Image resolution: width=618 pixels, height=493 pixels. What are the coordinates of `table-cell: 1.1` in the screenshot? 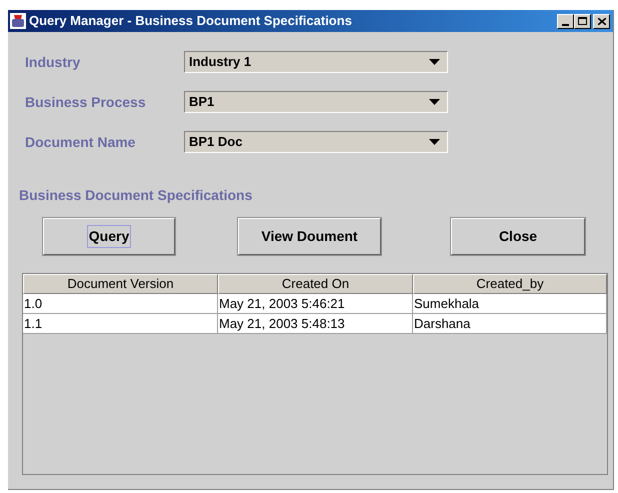 It's located at (120, 323).